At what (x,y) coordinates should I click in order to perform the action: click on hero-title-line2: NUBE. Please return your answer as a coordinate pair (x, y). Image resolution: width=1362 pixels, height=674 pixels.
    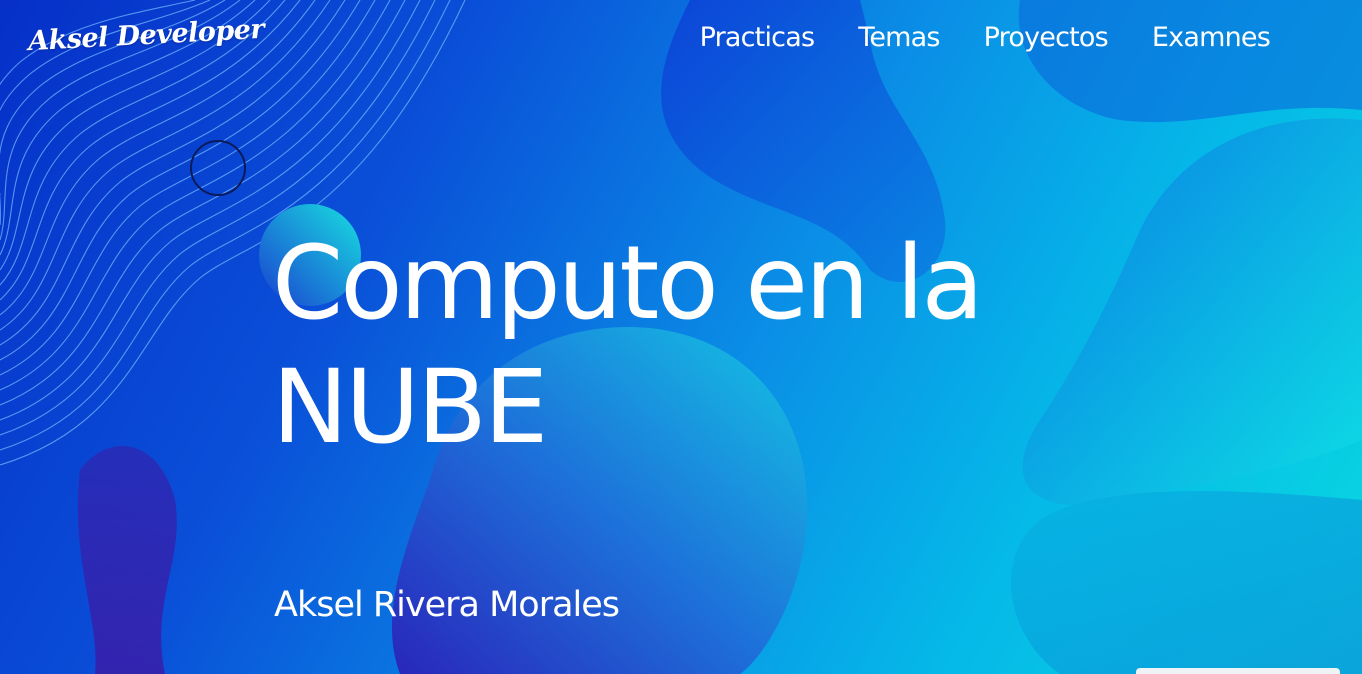
    Looking at the image, I should click on (410, 407).